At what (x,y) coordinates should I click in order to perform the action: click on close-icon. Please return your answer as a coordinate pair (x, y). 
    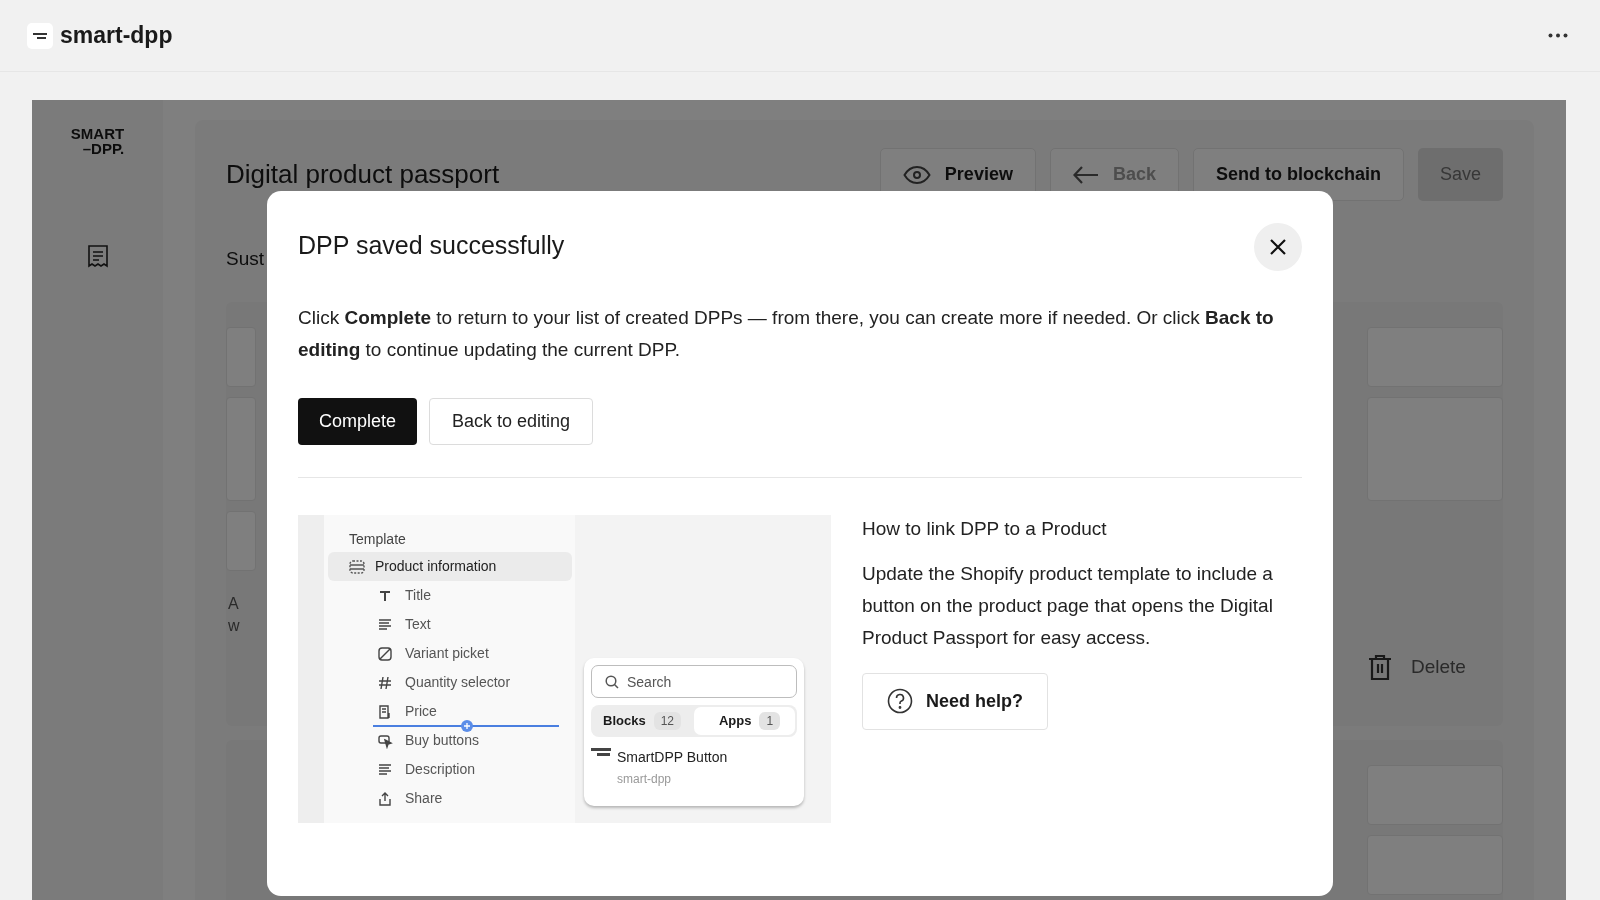
    Looking at the image, I should click on (1278, 247).